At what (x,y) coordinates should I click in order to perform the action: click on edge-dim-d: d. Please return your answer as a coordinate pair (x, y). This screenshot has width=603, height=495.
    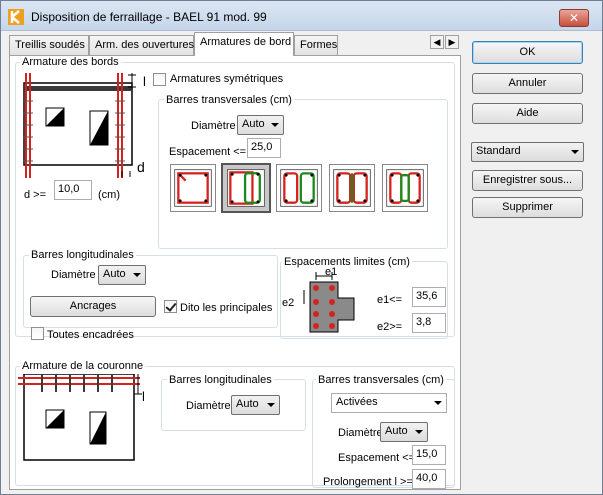
    Looking at the image, I should click on (141, 167).